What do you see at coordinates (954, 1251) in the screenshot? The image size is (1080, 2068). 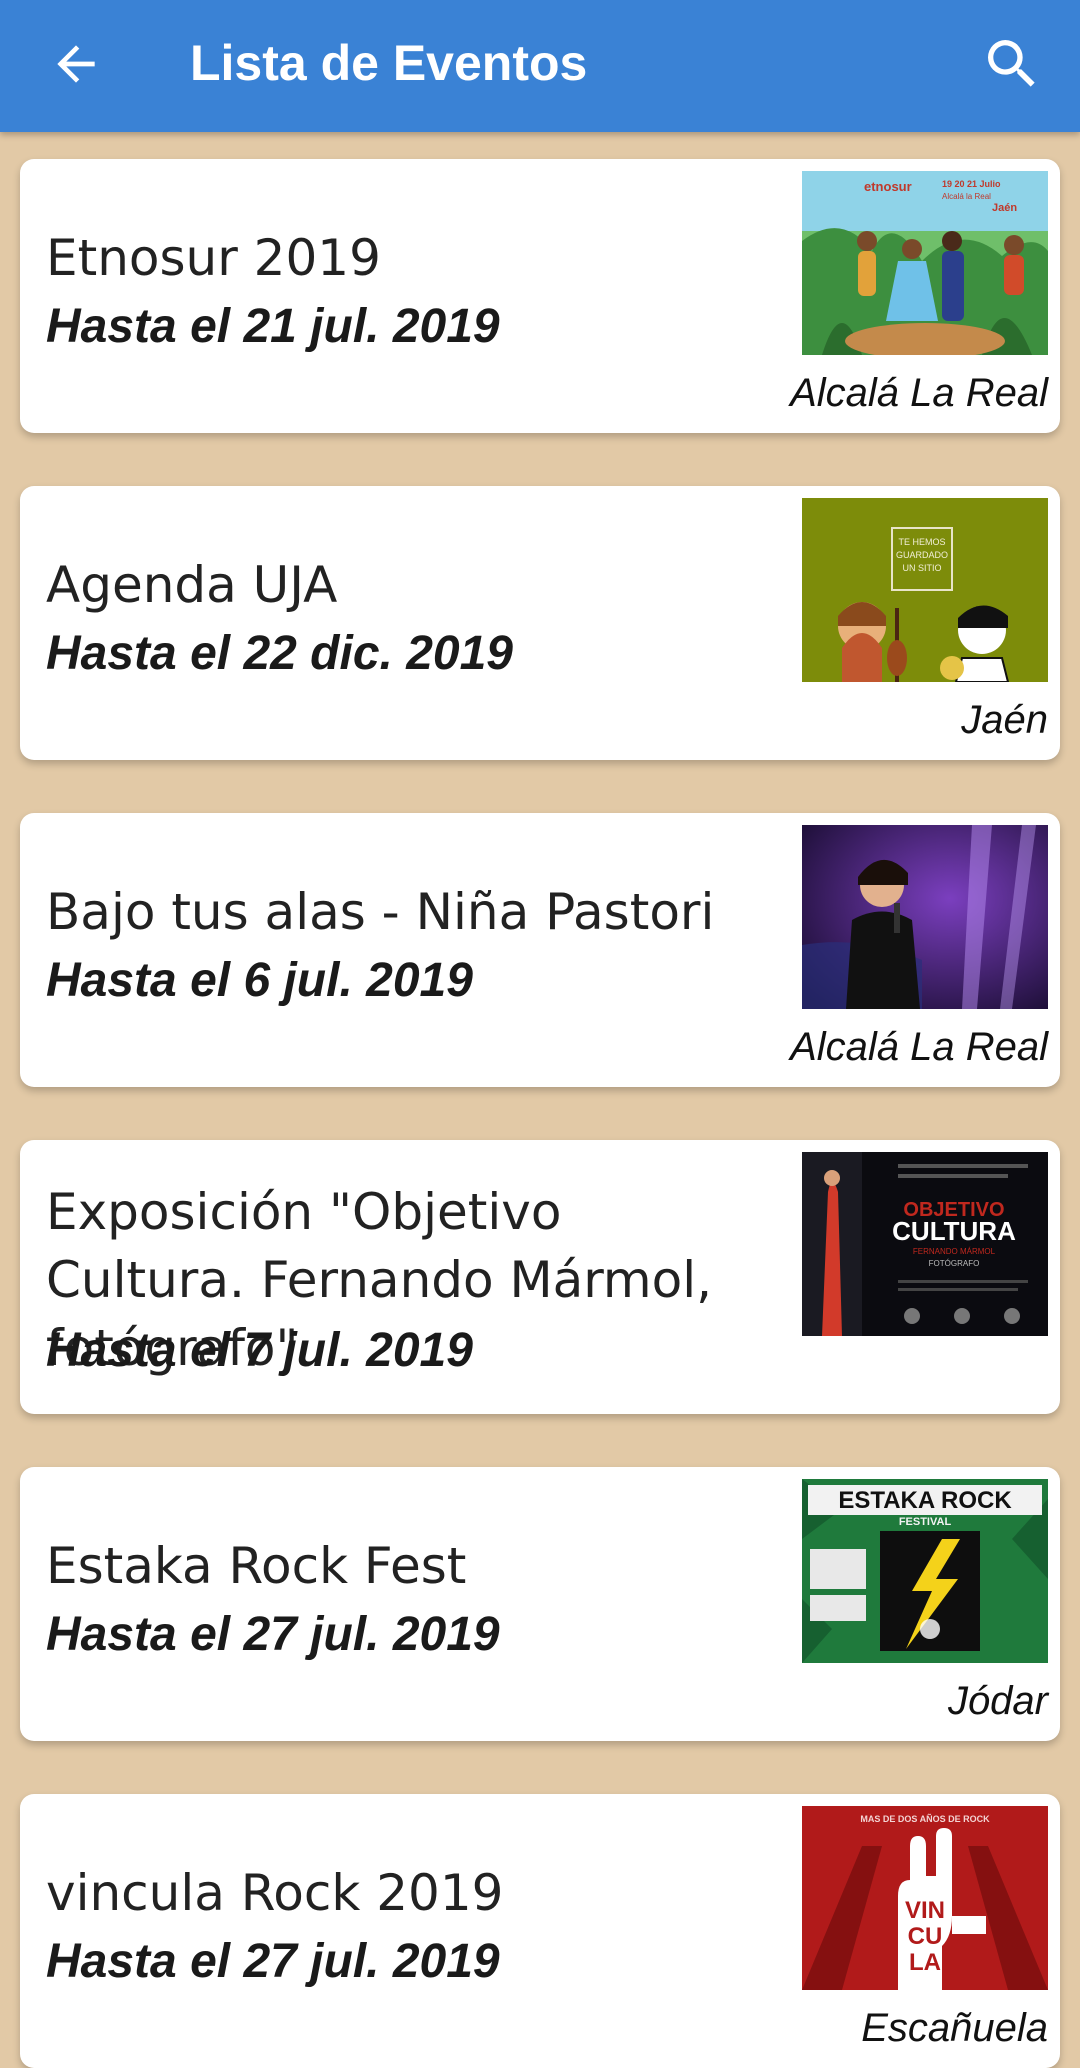 I see `poster-text: FERNANDO MÁRMOL` at bounding box center [954, 1251].